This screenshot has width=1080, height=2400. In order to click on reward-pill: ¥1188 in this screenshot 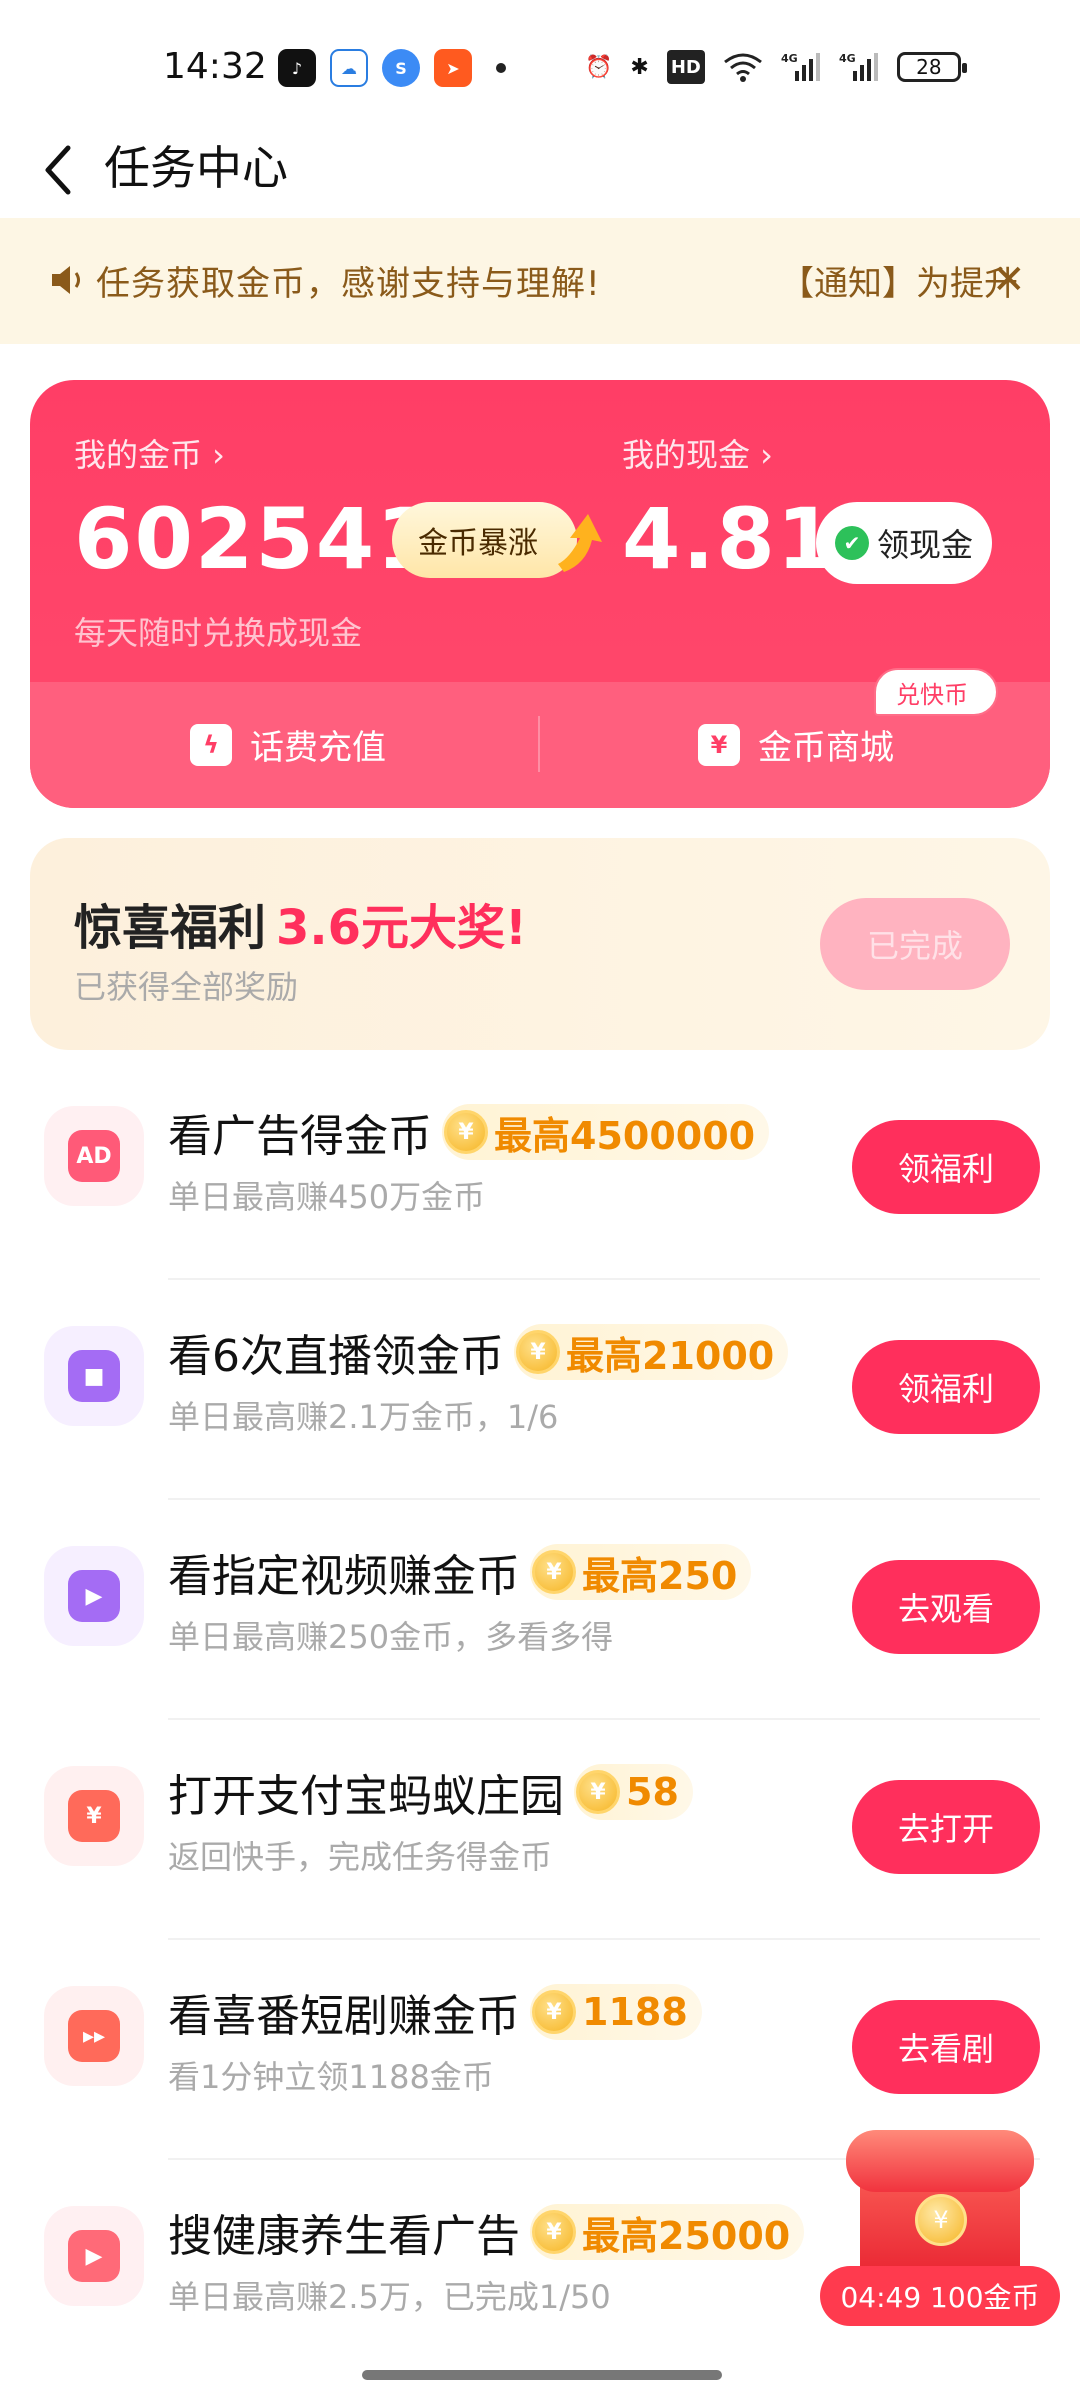, I will do `click(616, 2012)`.